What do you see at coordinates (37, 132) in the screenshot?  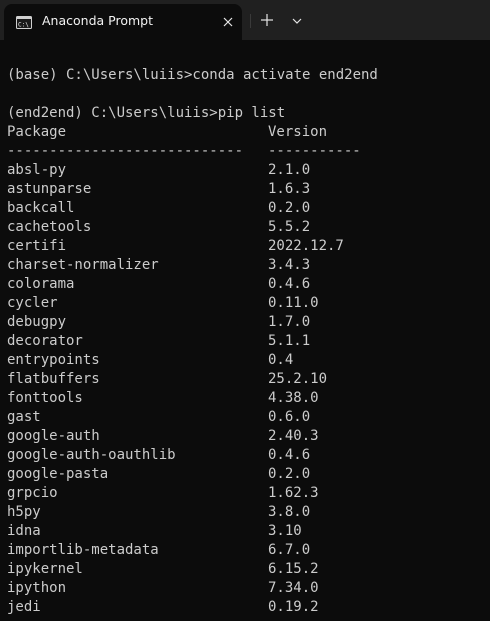 I see `header-package: Package` at bounding box center [37, 132].